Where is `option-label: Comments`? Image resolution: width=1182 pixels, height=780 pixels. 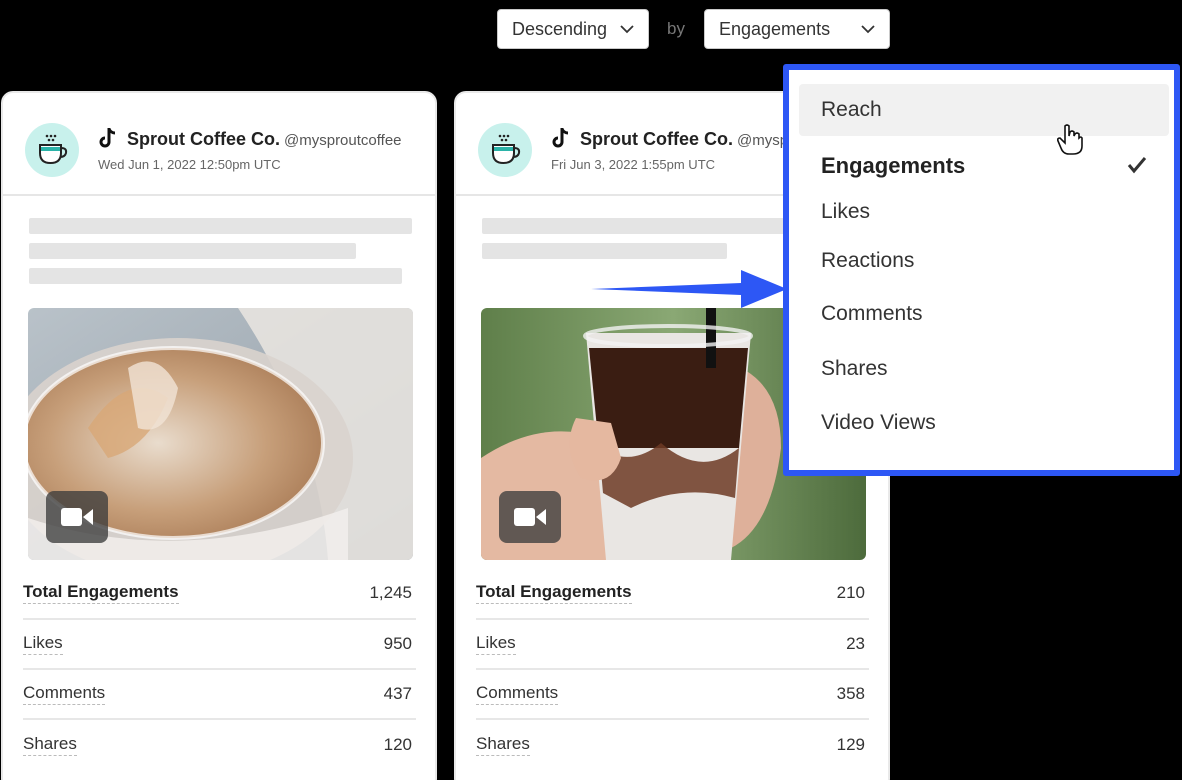 option-label: Comments is located at coordinates (872, 313).